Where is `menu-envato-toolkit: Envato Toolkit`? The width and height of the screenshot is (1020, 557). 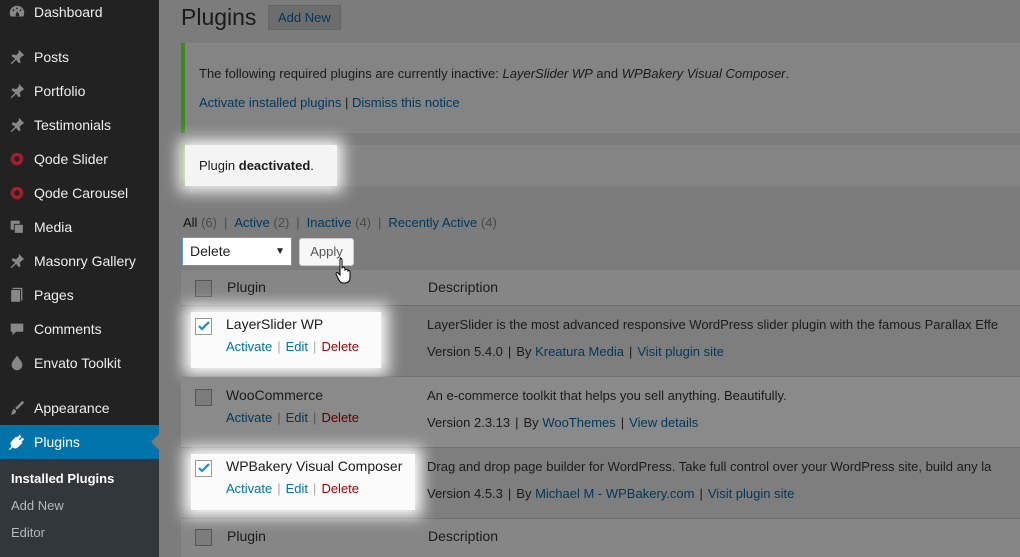 menu-envato-toolkit: Envato Toolkit is located at coordinates (79, 363).